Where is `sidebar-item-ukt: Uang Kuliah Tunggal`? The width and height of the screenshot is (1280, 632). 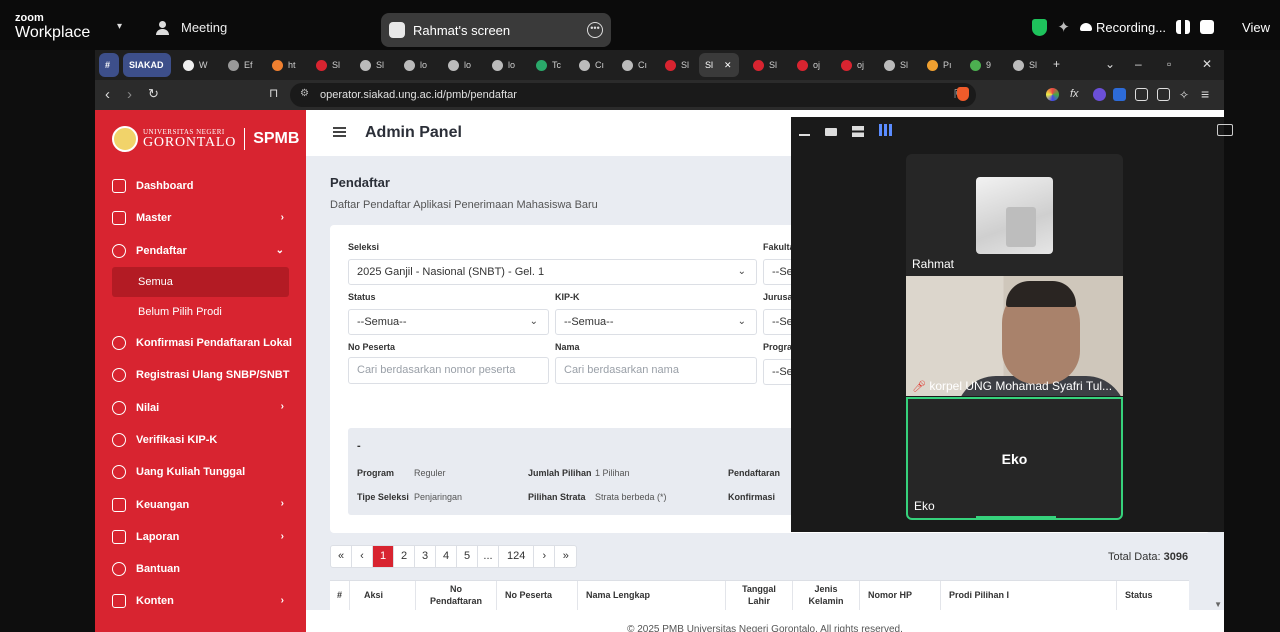
sidebar-item-ukt: Uang Kuliah Tunggal is located at coordinates (200, 472).